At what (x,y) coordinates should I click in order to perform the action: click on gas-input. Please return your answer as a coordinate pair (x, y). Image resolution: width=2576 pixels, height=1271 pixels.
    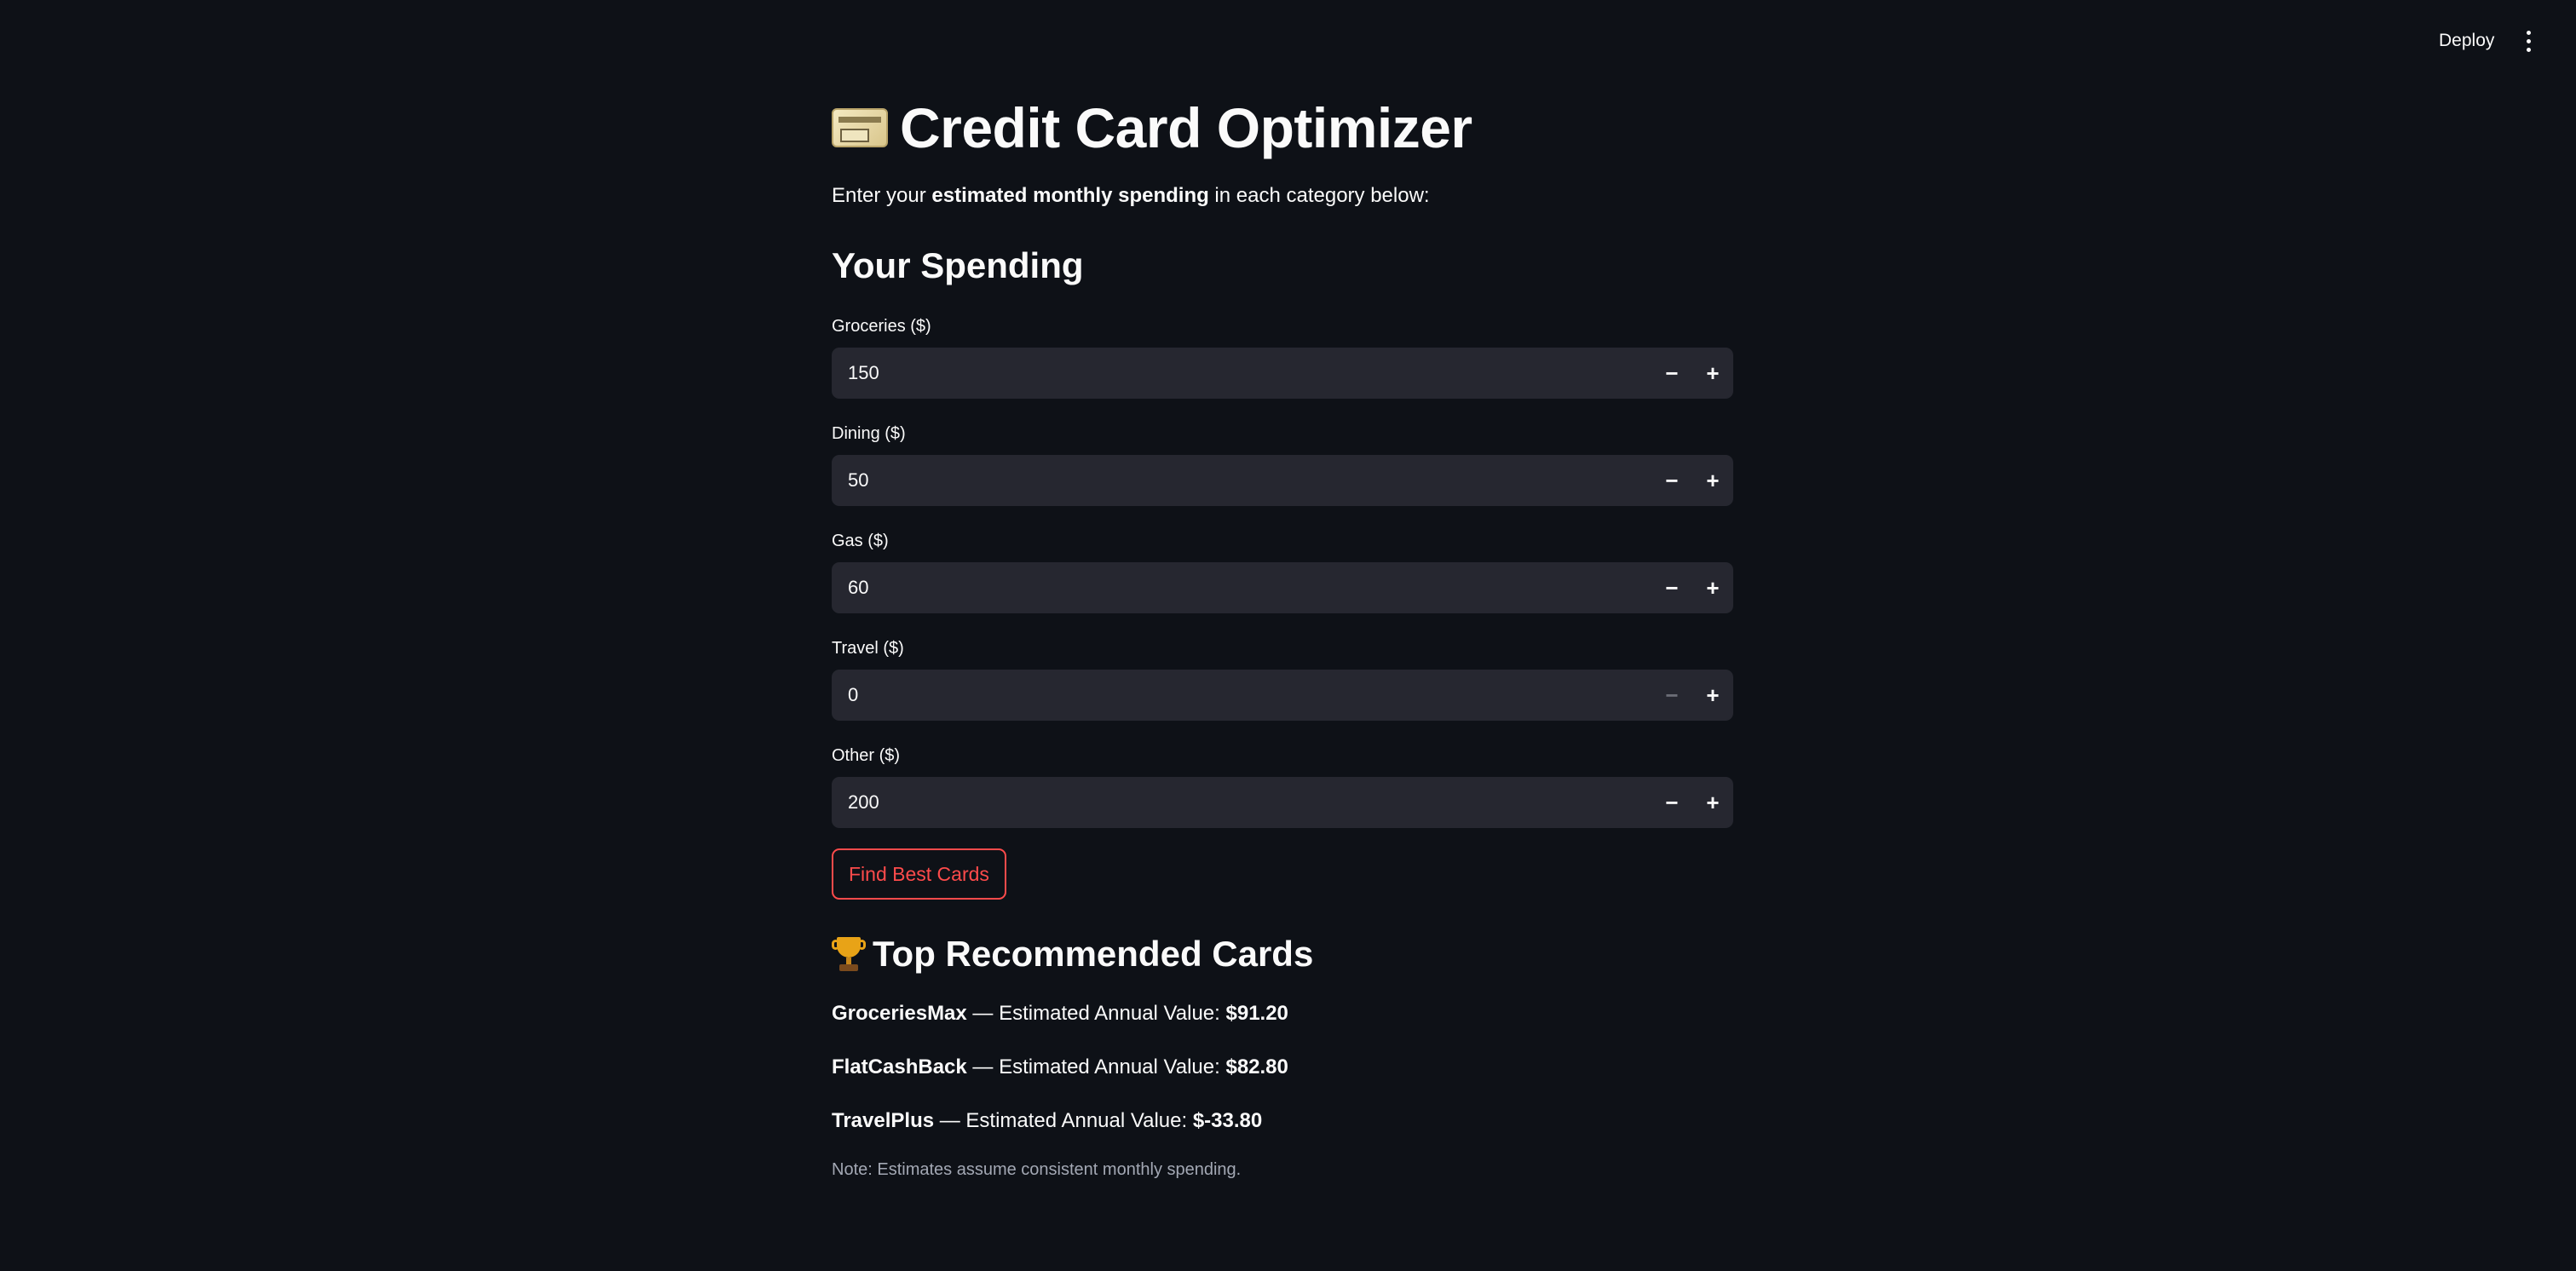
    Looking at the image, I should click on (1241, 587).